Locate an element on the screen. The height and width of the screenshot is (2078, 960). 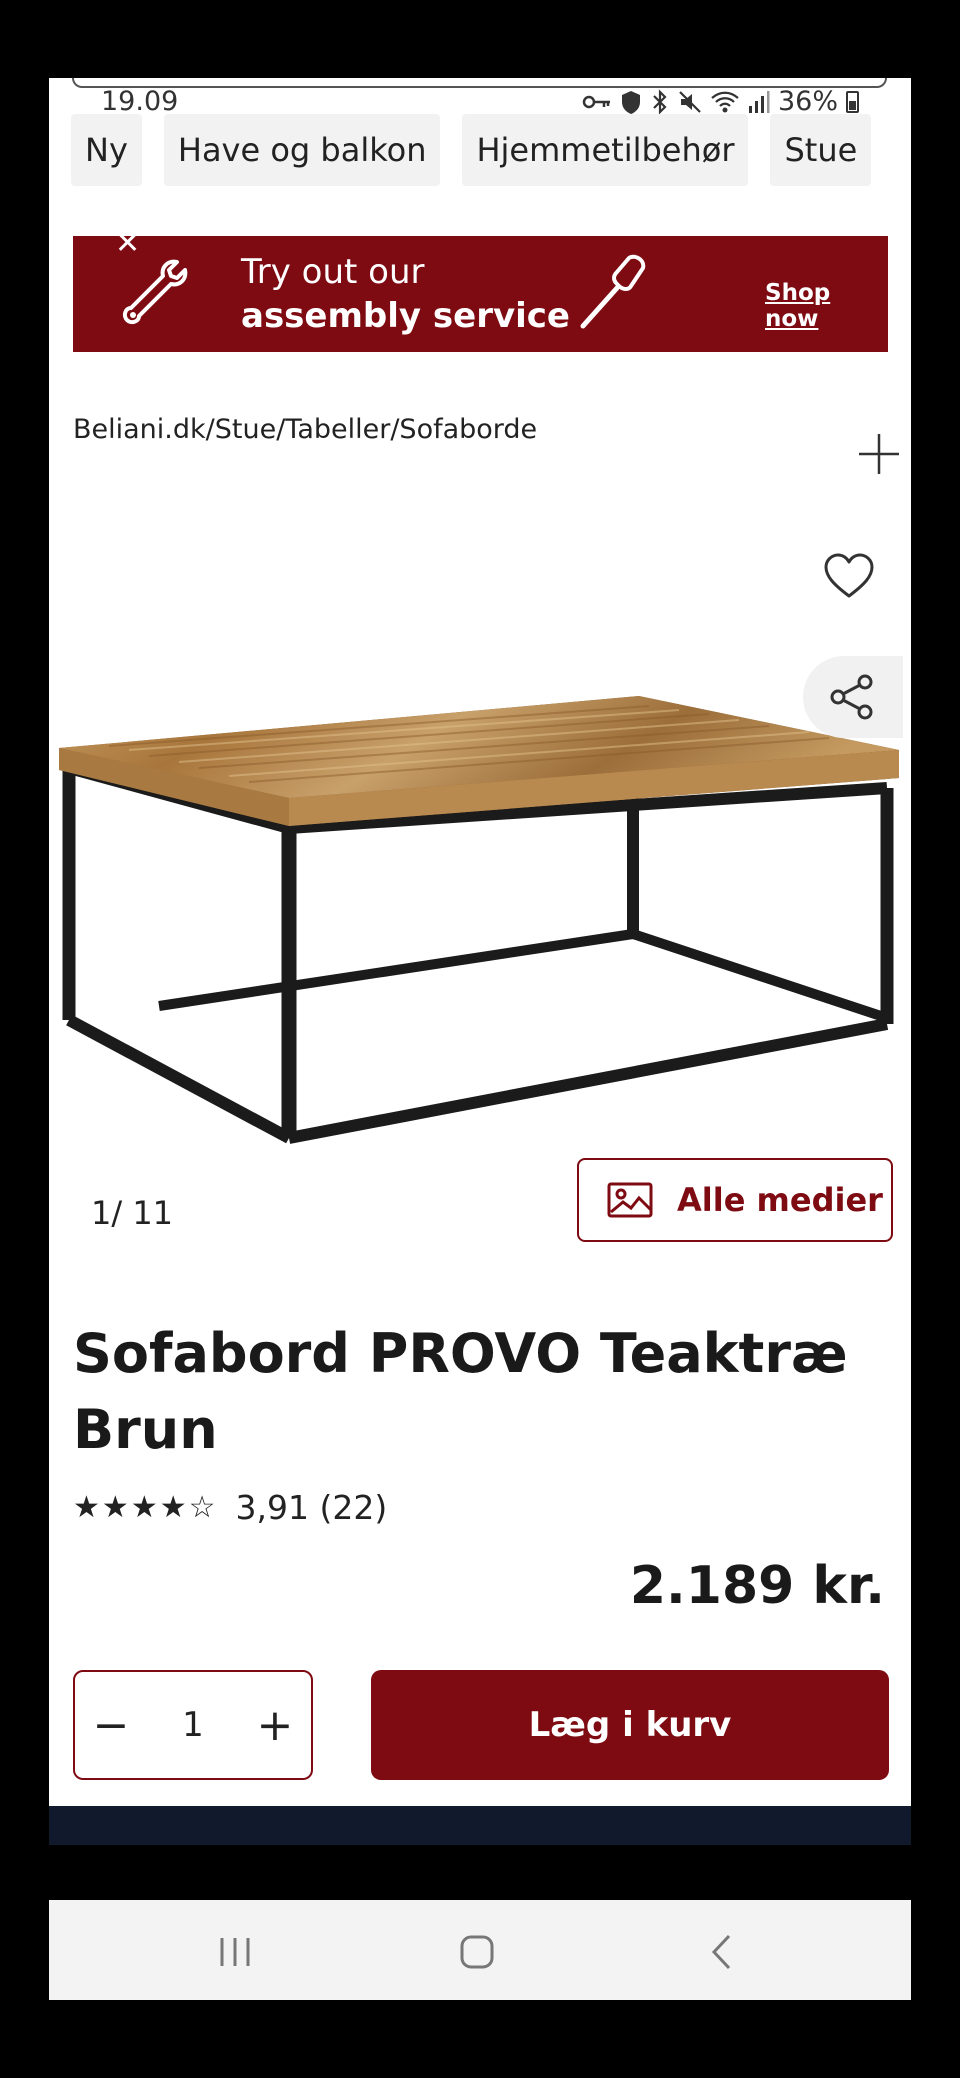
wrench-icon is located at coordinates (155, 292).